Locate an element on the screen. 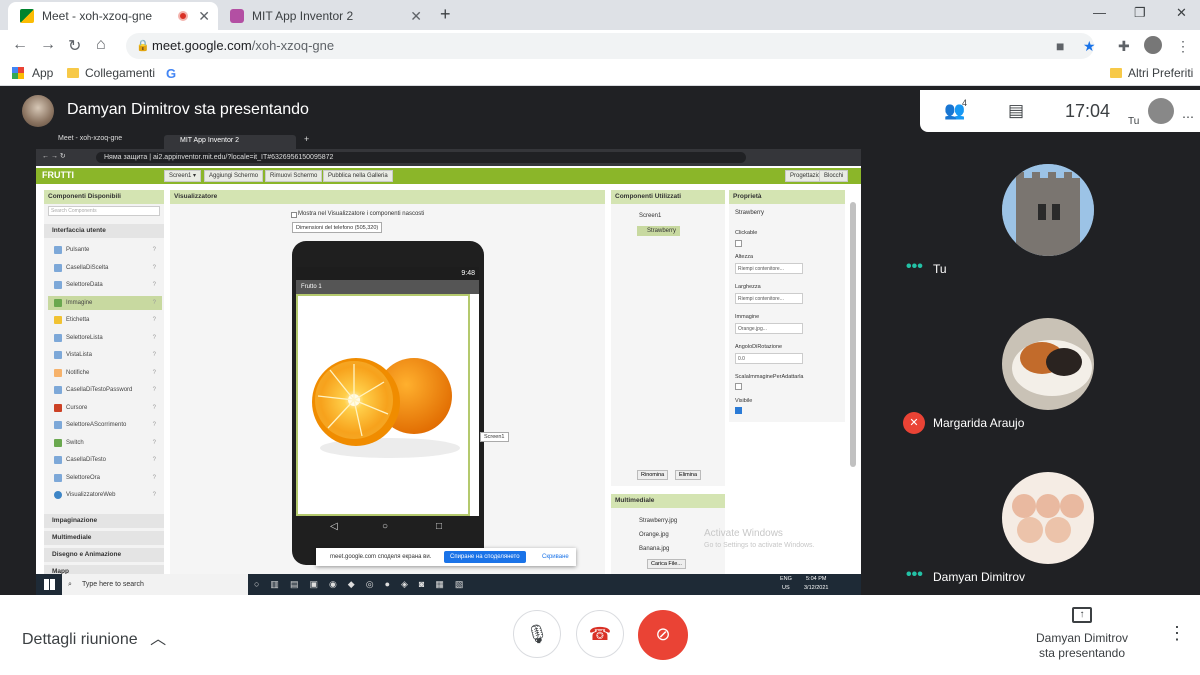  camera-icon: ■ is located at coordinates (1060, 46).